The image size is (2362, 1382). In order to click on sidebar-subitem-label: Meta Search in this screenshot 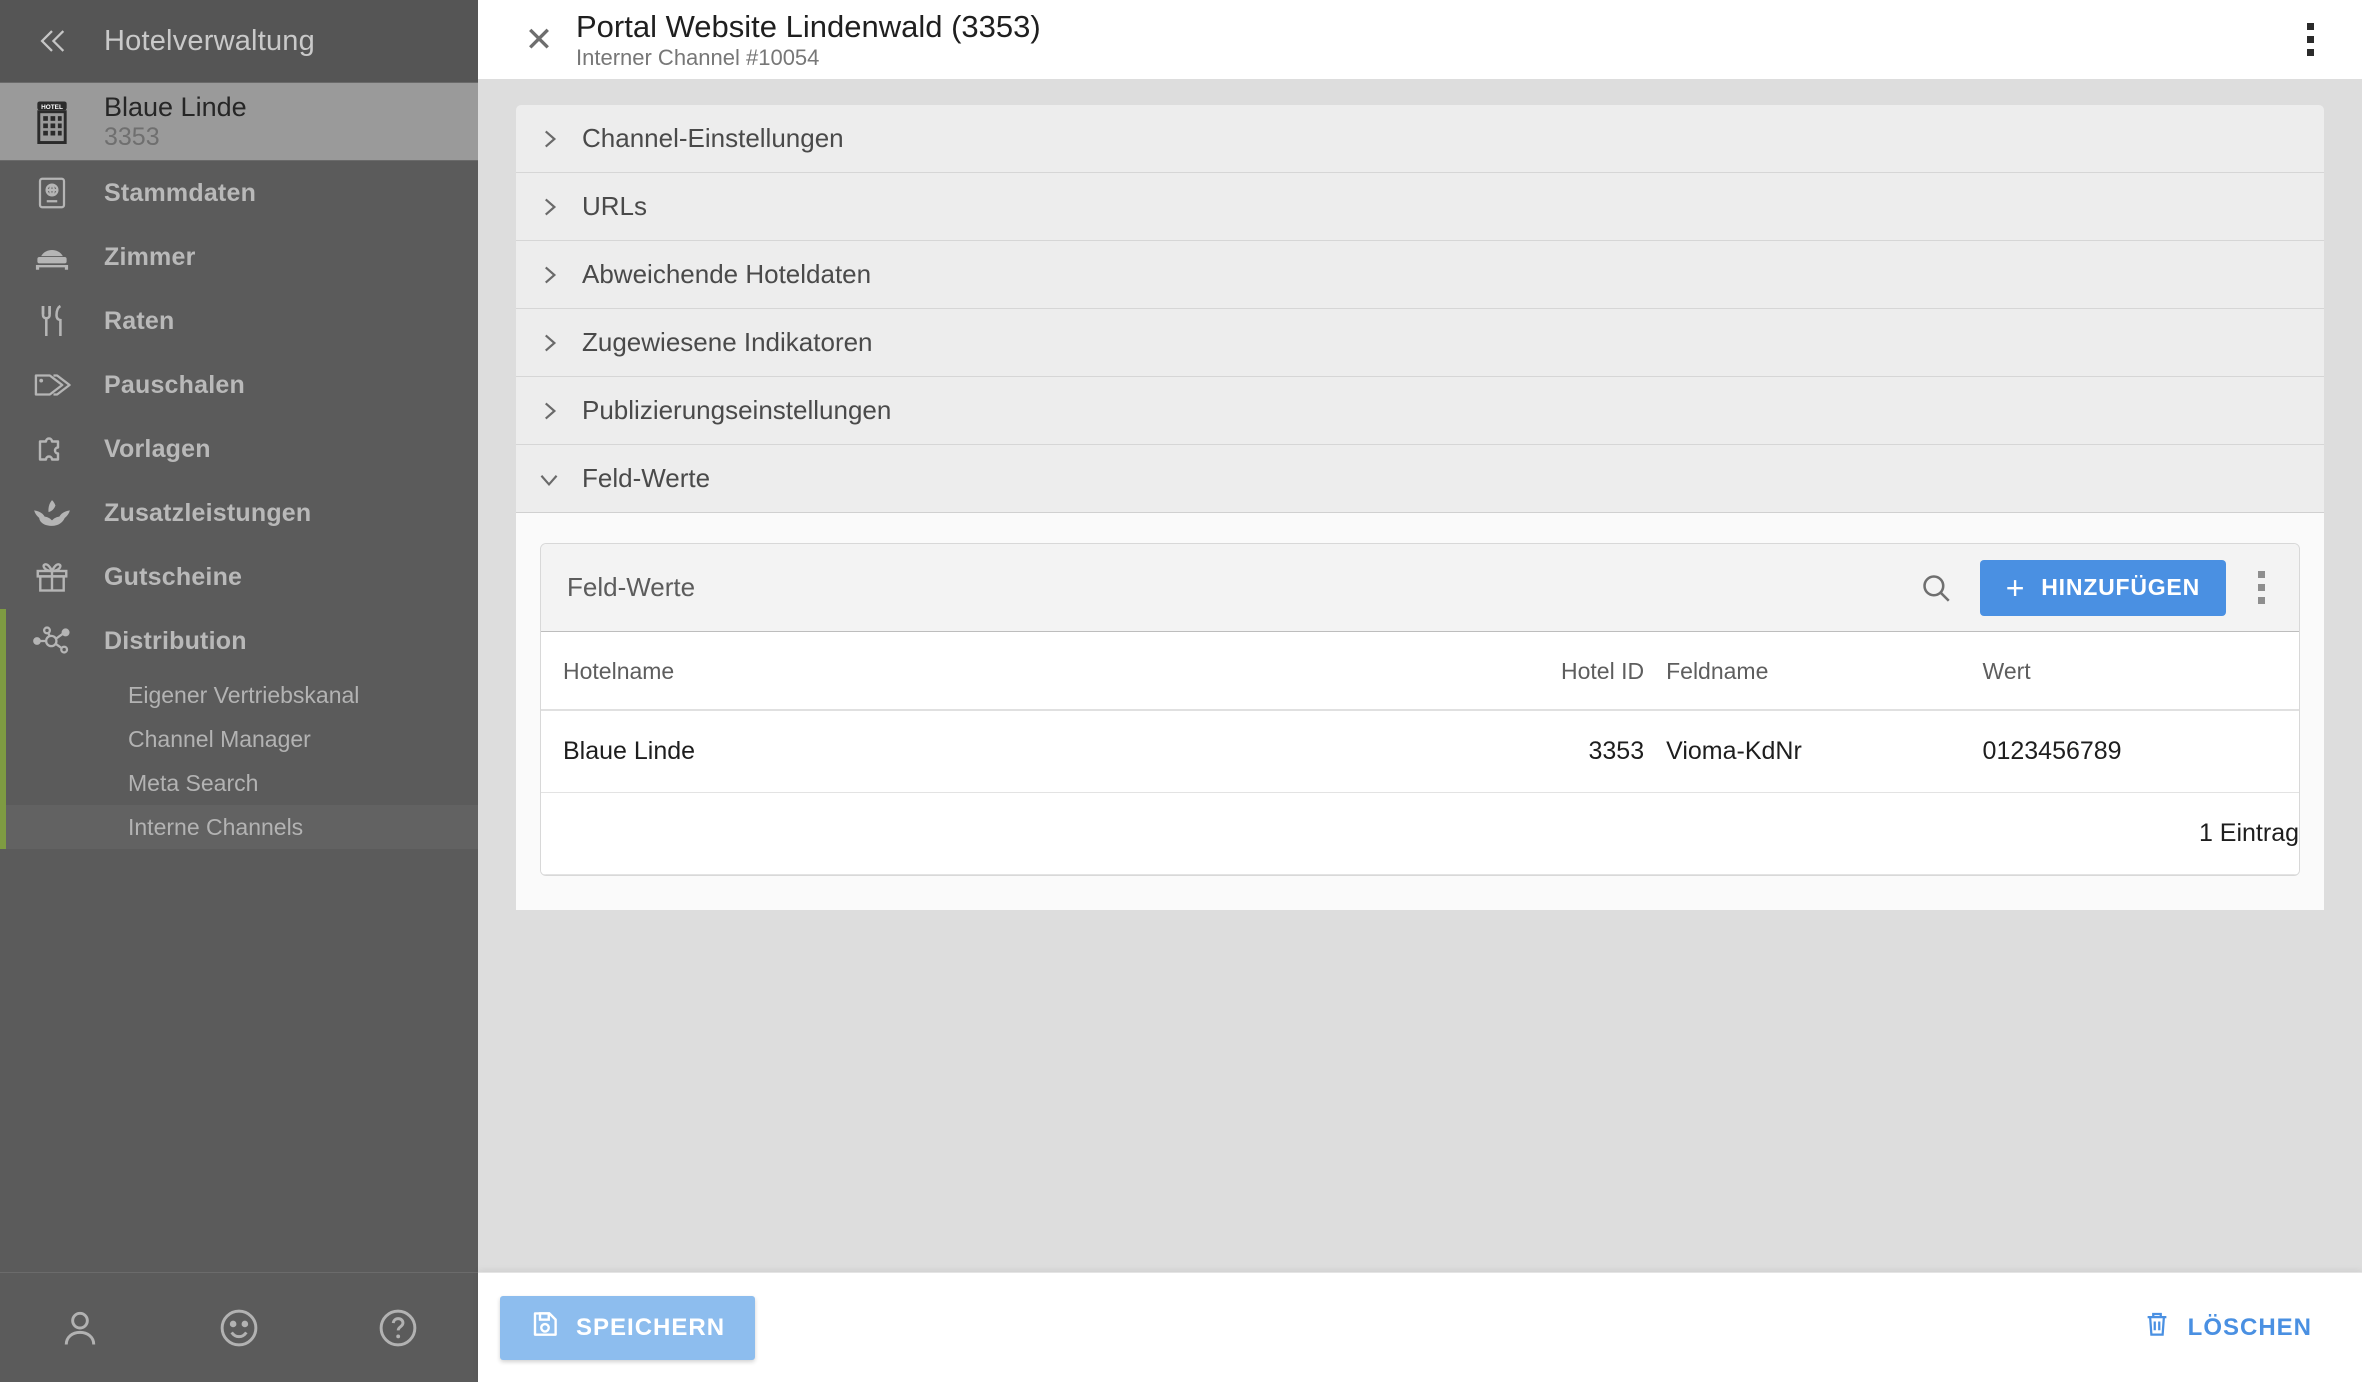, I will do `click(193, 782)`.